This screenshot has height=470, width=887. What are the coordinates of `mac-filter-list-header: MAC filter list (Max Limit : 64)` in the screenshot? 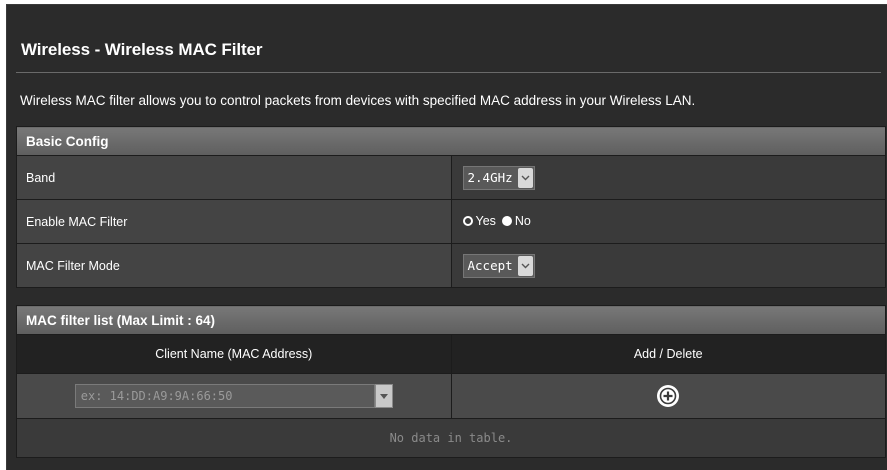 It's located at (451, 320).